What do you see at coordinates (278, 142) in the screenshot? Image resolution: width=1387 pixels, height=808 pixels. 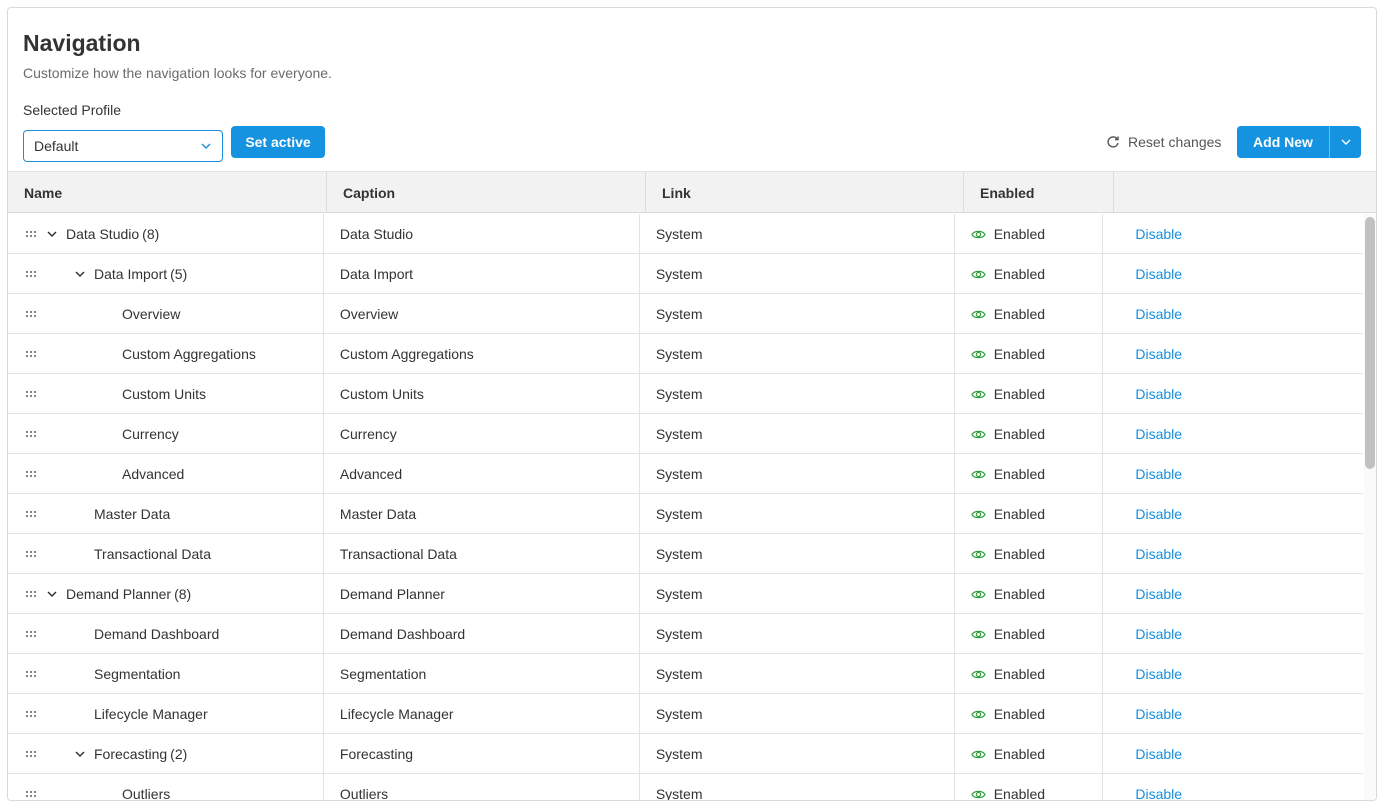 I see `set-active-button: Set active` at bounding box center [278, 142].